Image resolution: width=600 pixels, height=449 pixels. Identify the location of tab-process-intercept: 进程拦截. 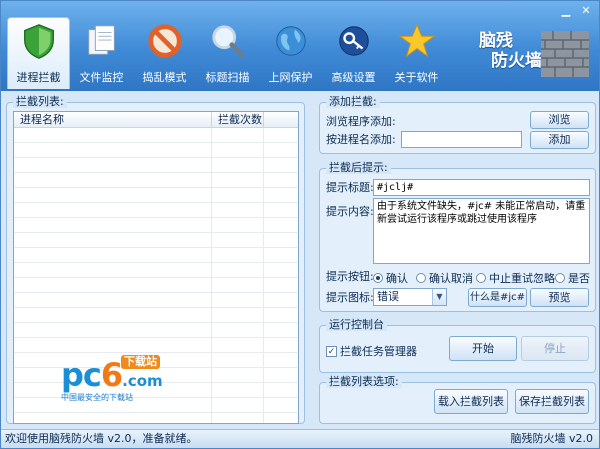
(38, 53).